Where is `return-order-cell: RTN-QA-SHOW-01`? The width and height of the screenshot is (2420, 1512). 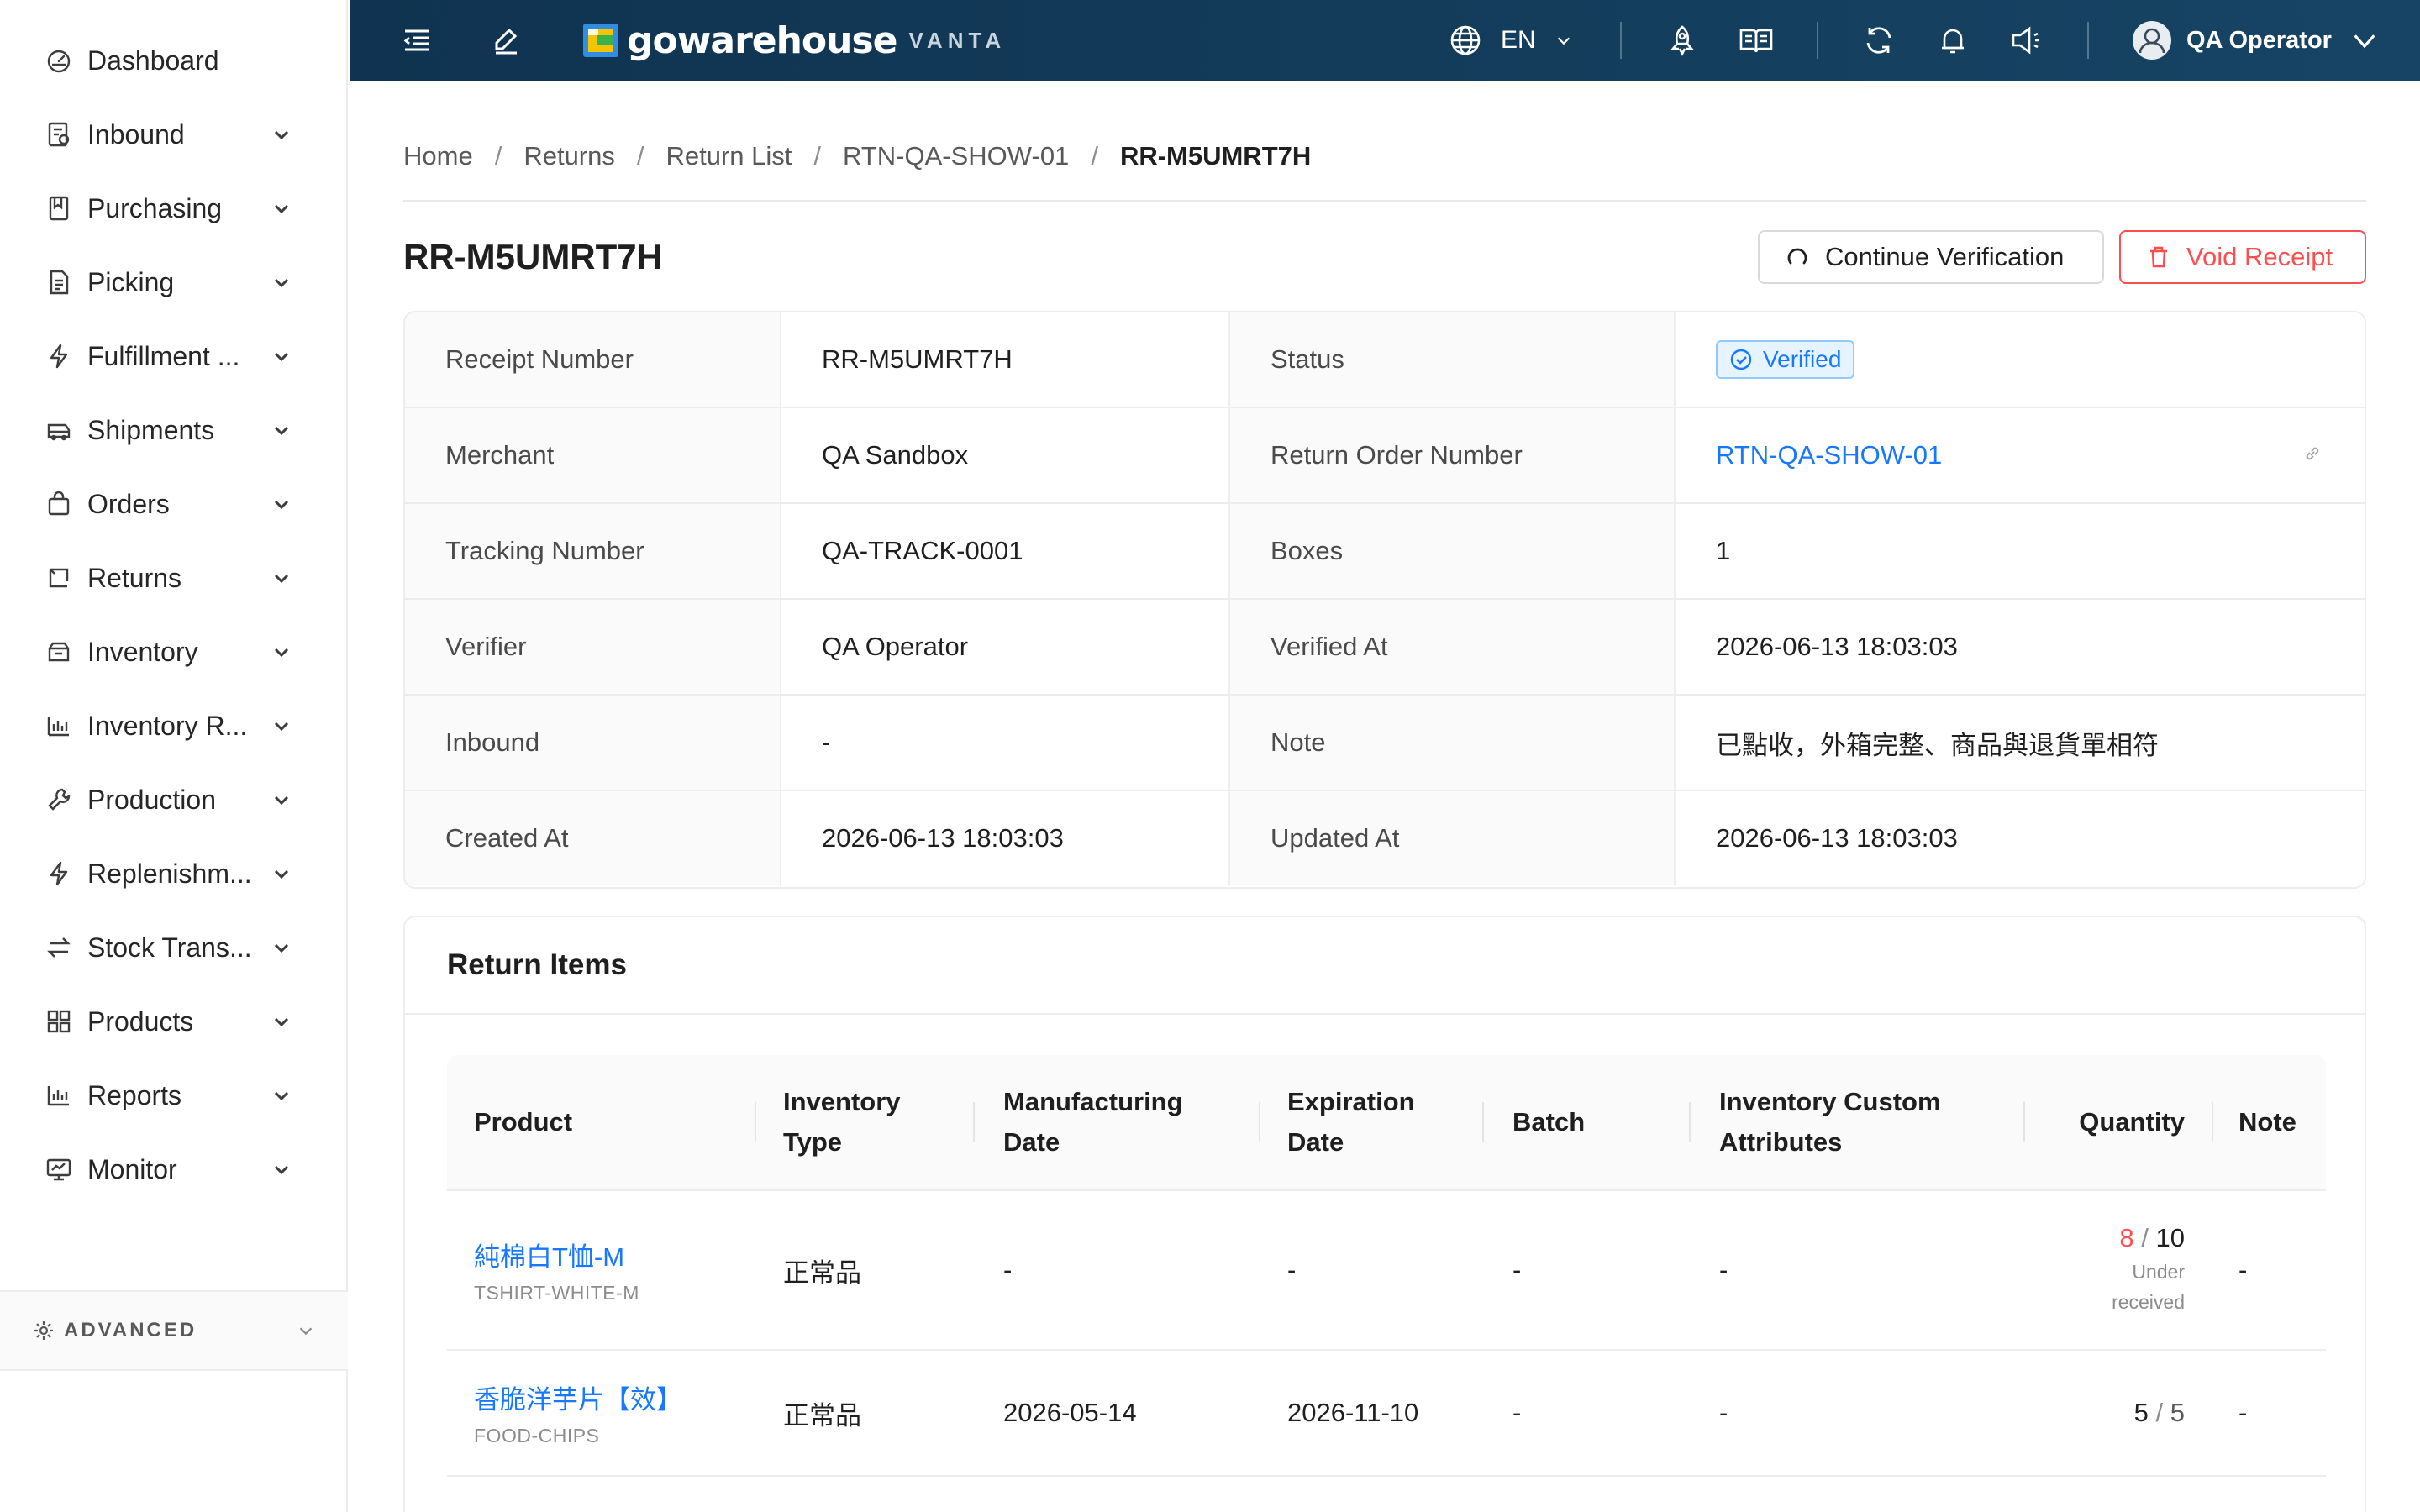 return-order-cell: RTN-QA-SHOW-01 is located at coordinates (2021, 455).